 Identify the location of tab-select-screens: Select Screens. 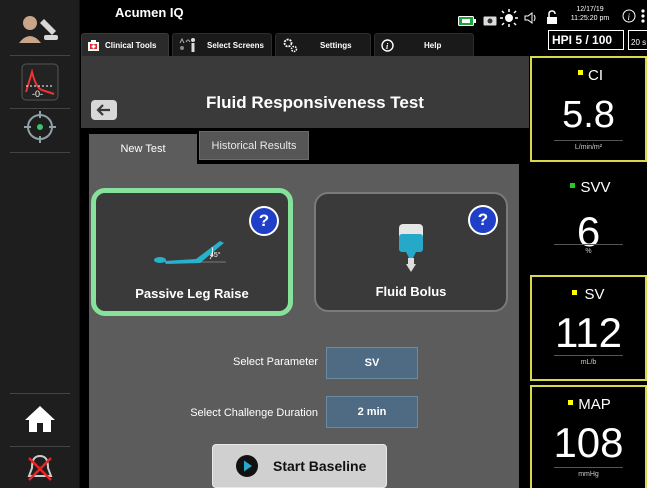
(222, 44).